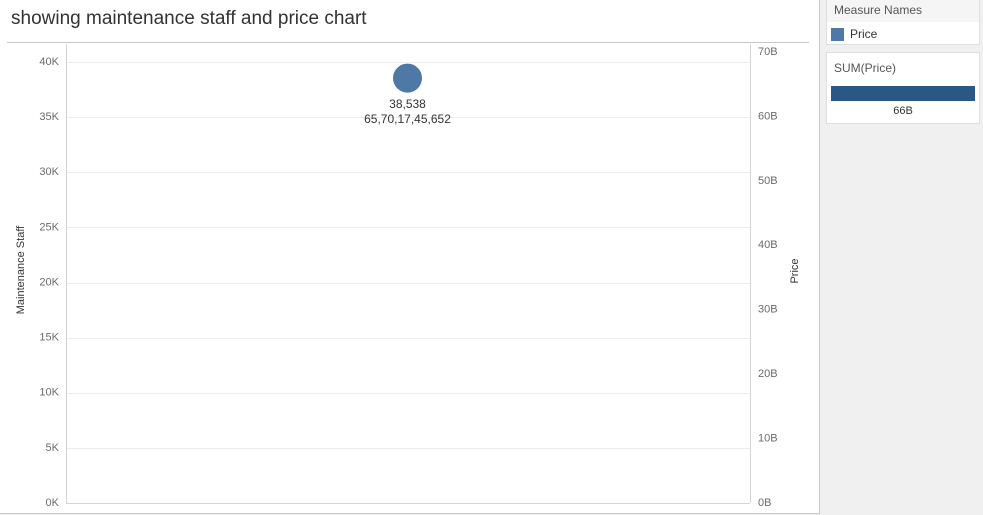  What do you see at coordinates (768, 310) in the screenshot?
I see `right-tick-label: 30B` at bounding box center [768, 310].